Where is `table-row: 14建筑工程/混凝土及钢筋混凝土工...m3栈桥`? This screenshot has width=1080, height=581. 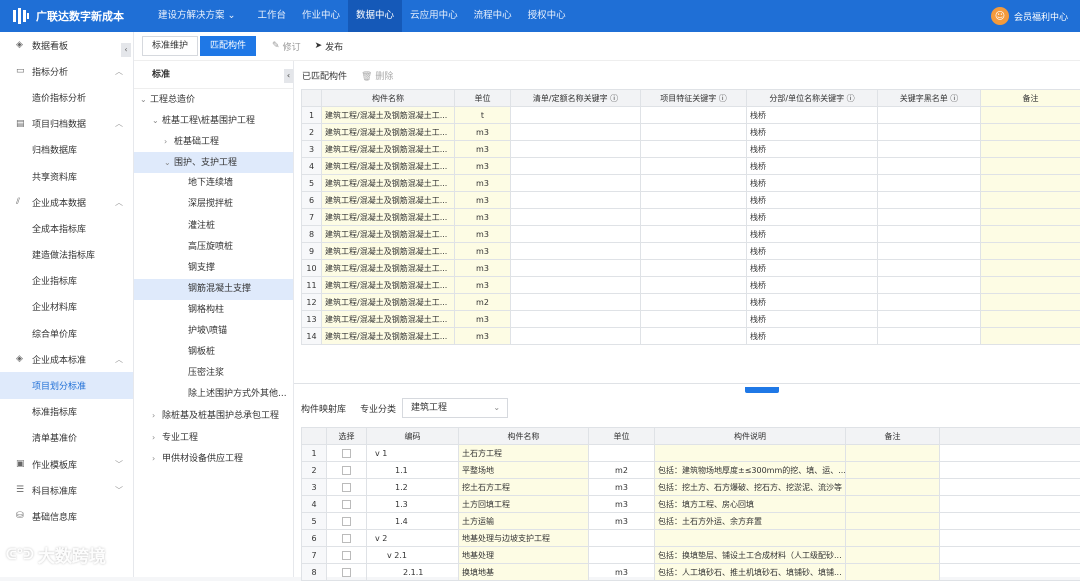 table-row: 14建筑工程/混凝土及钢筋混凝土工...m3栈桥 is located at coordinates (691, 336).